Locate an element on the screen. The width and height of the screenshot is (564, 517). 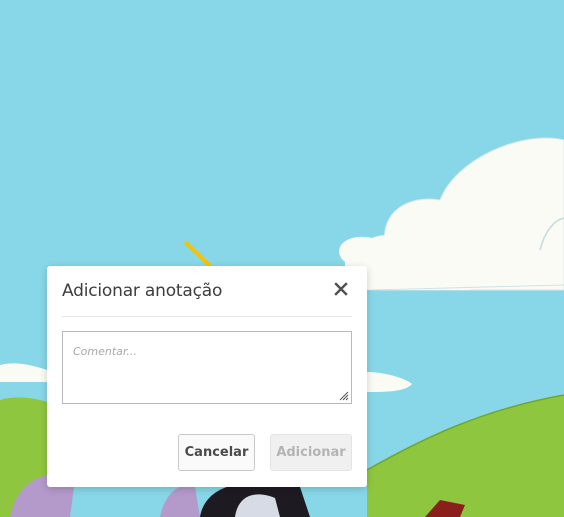
close-button is located at coordinates (341, 289).